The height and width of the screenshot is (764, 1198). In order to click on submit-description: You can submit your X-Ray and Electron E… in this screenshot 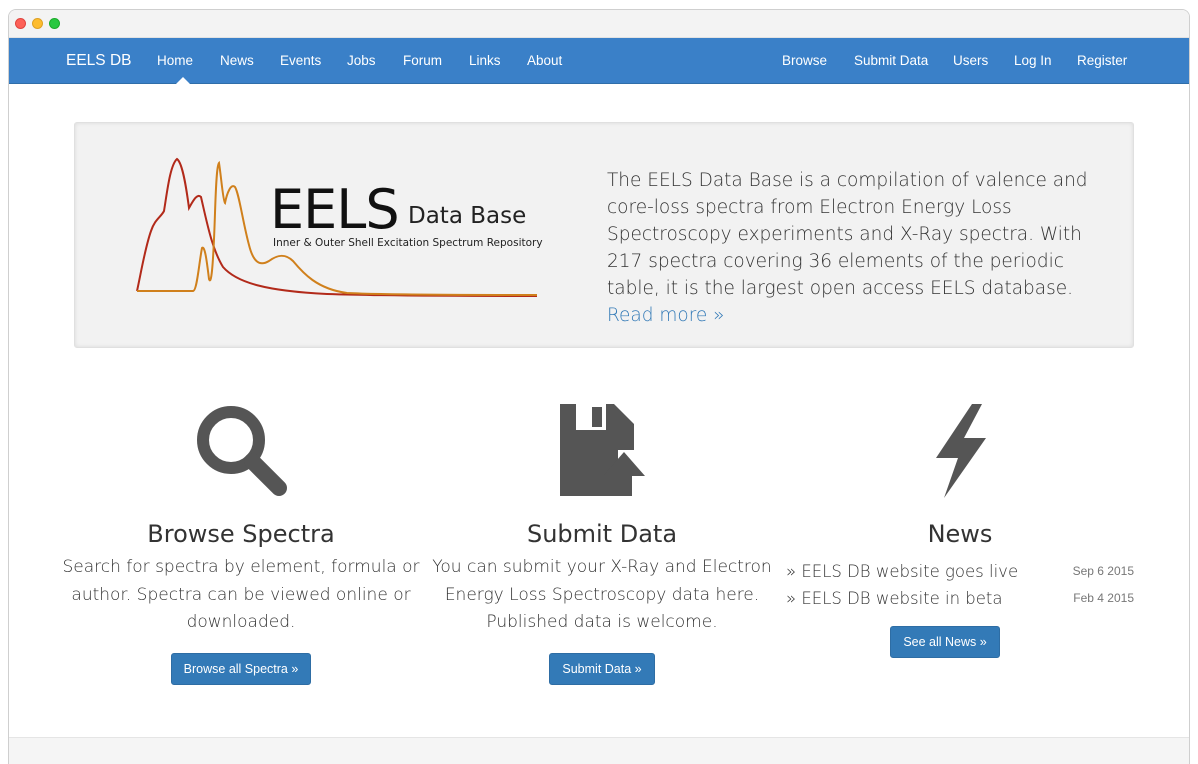, I will do `click(602, 594)`.